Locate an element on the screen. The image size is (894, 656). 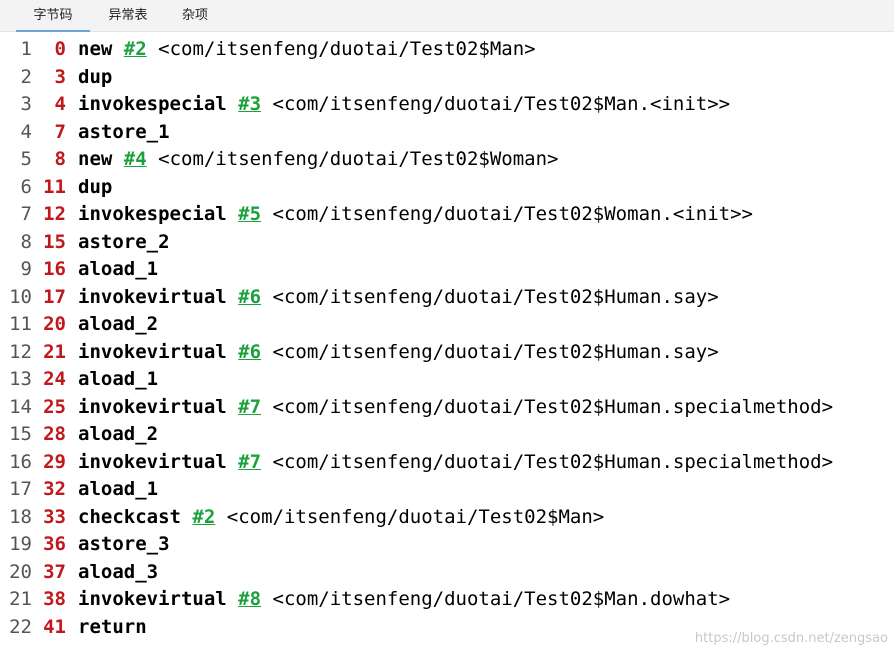
constant-pool-ref-link: #8 is located at coordinates (249, 599).